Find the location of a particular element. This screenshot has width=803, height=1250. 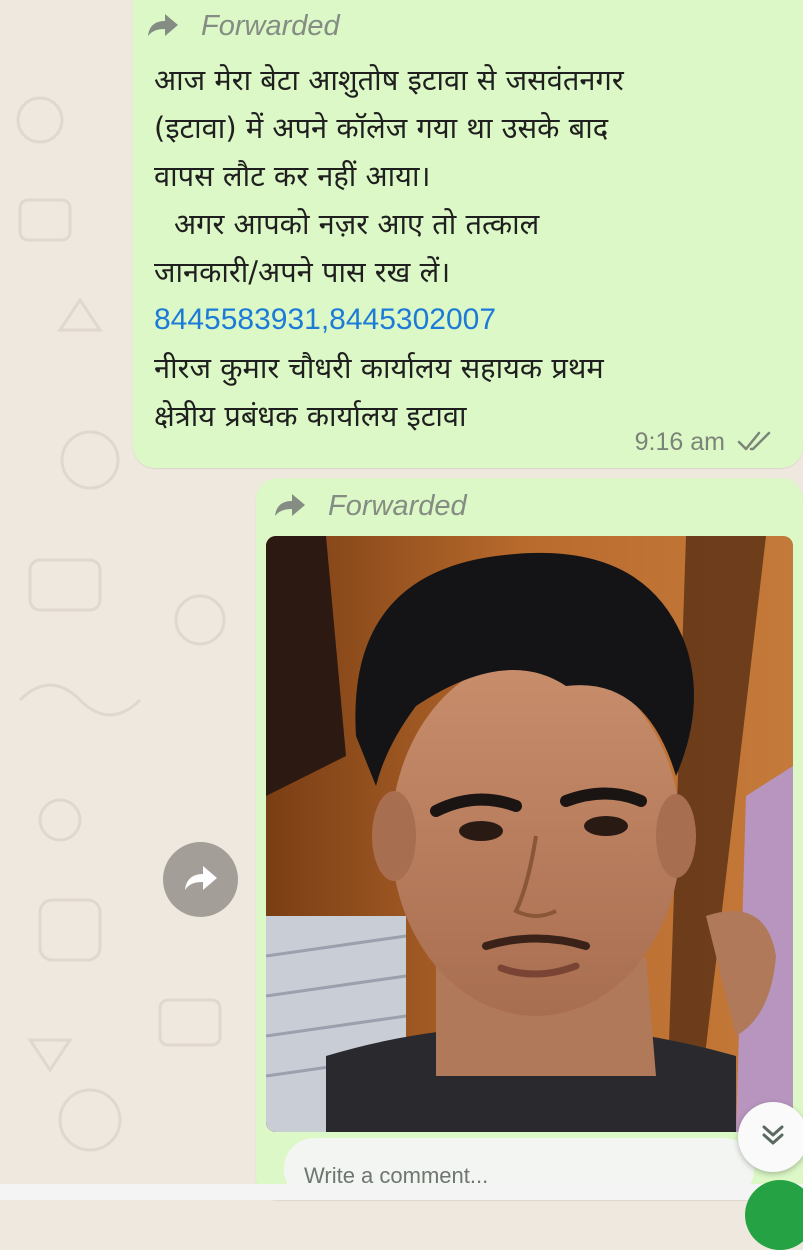

chevron-double-down-icon is located at coordinates (773, 1137).